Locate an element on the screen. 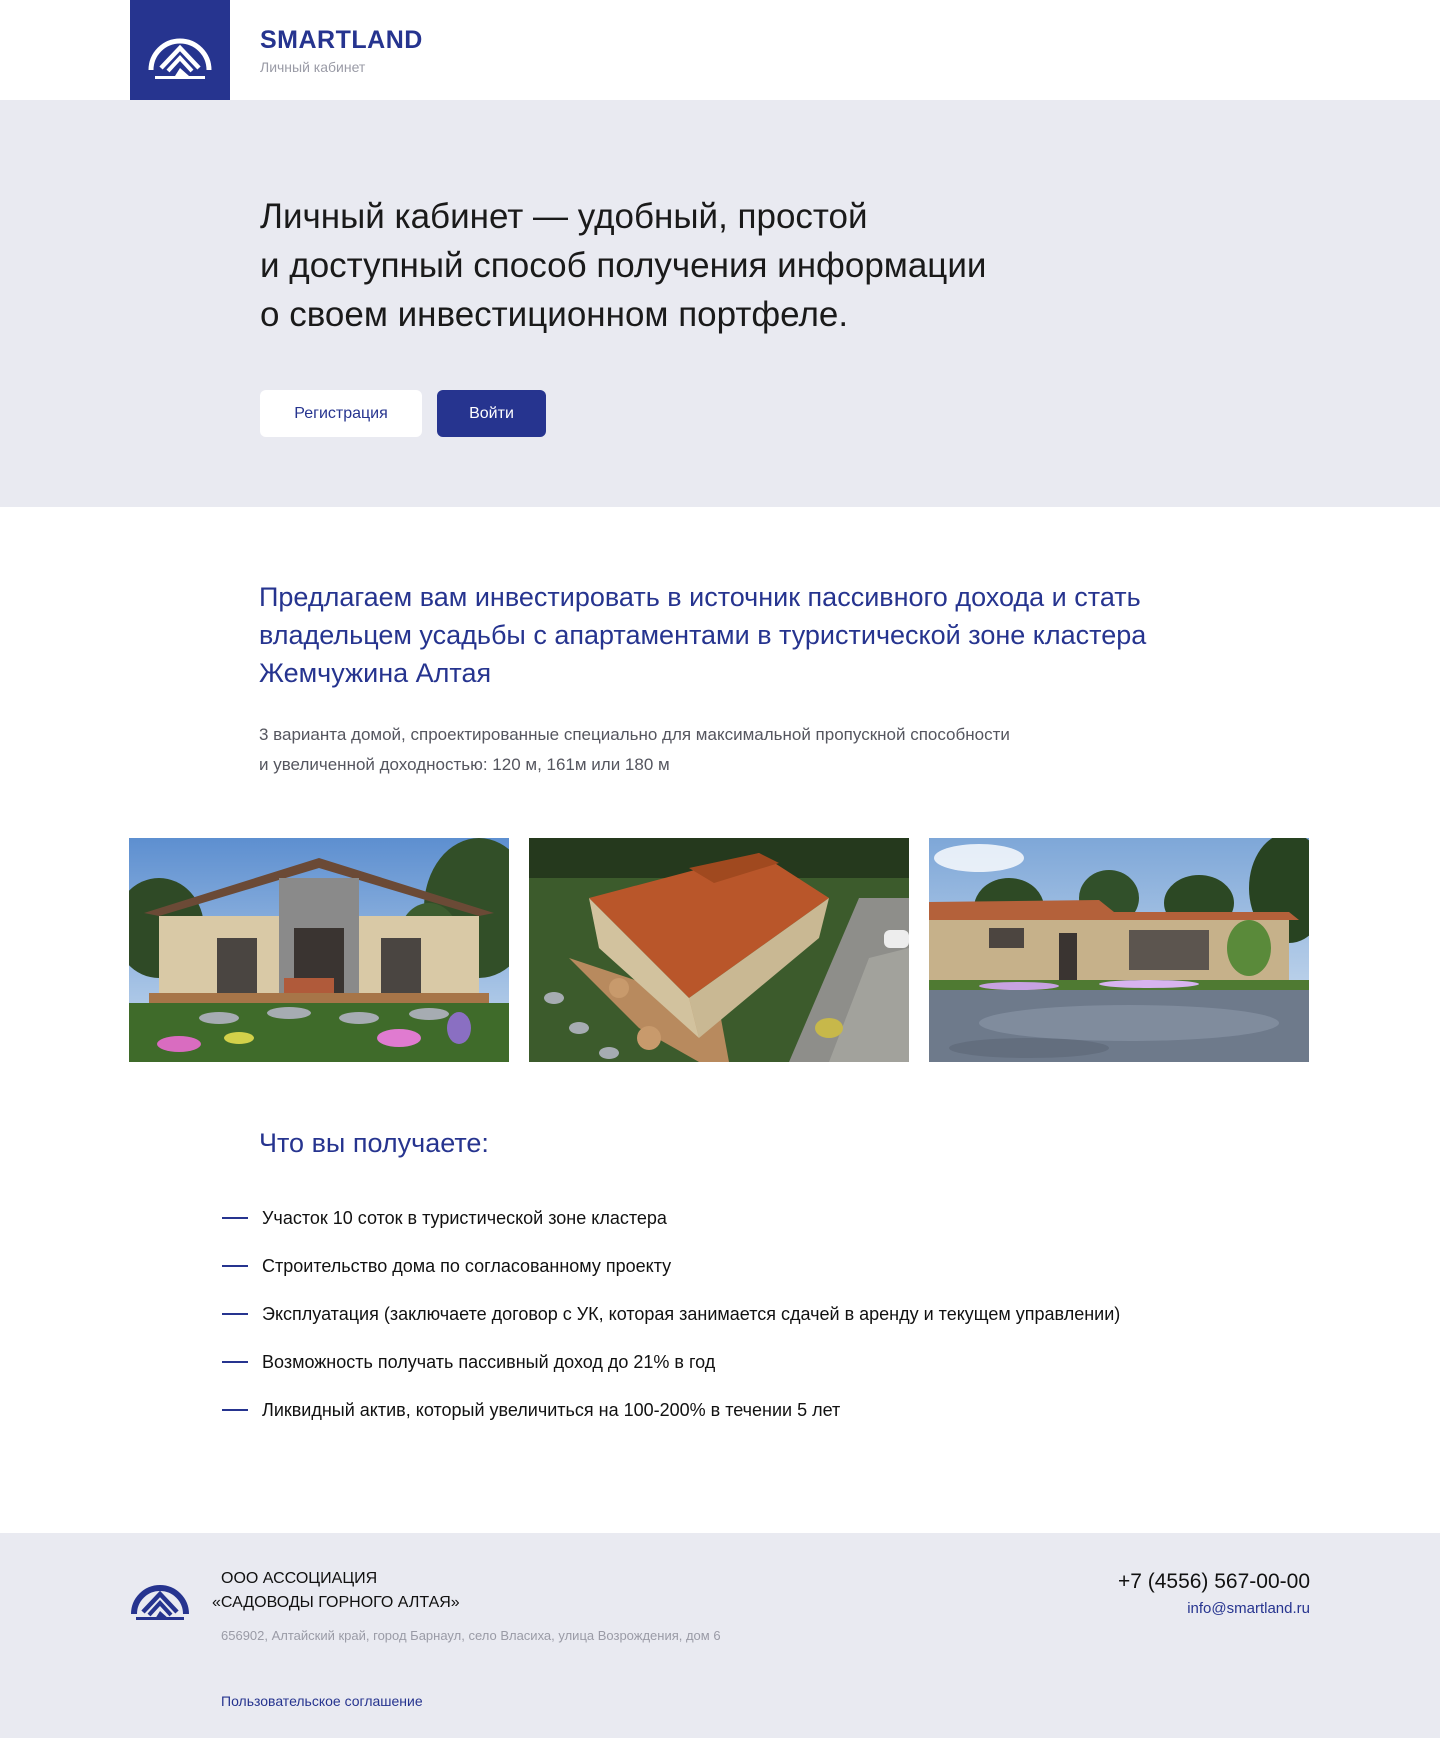 The height and width of the screenshot is (1738, 1440). house-gallery is located at coordinates (719, 950).